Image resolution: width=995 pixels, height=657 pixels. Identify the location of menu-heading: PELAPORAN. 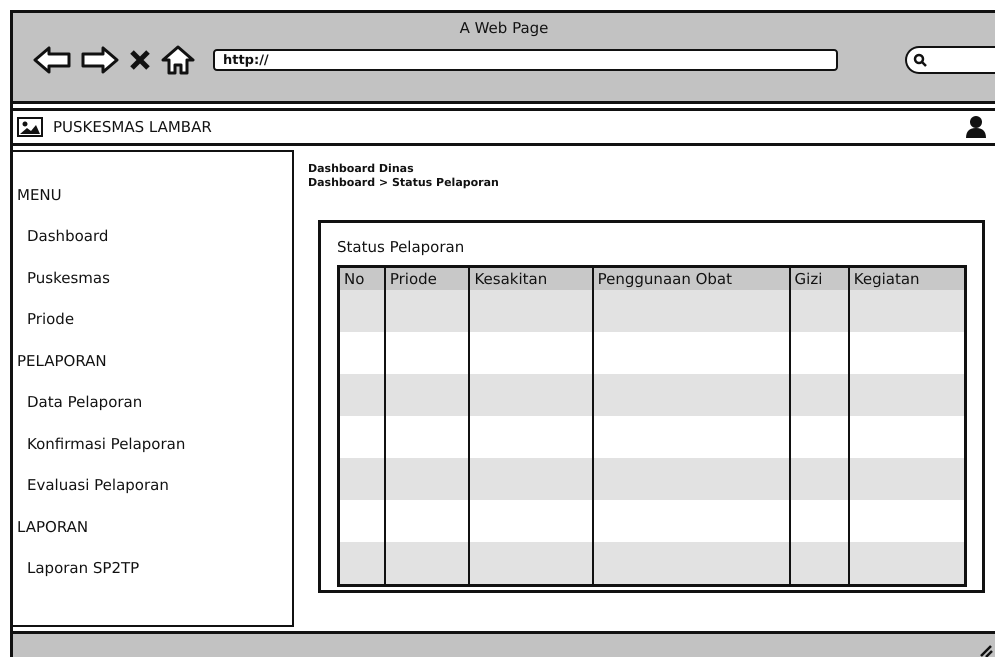
(62, 361).